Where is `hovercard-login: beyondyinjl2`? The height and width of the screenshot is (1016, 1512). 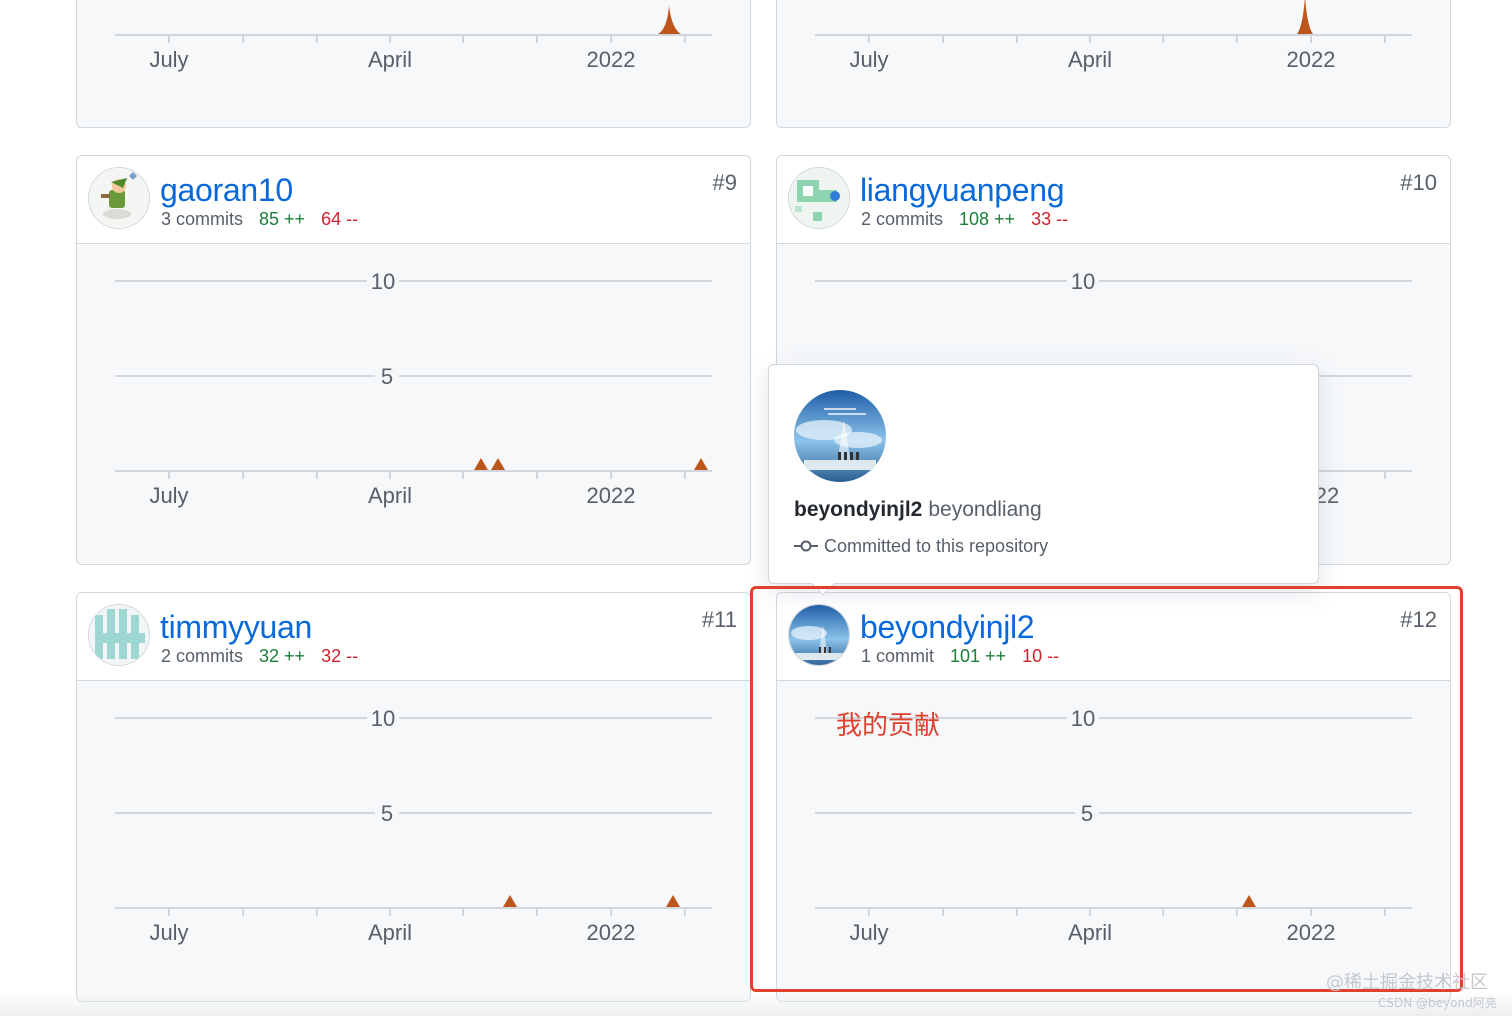 hovercard-login: beyondyinjl2 is located at coordinates (858, 509).